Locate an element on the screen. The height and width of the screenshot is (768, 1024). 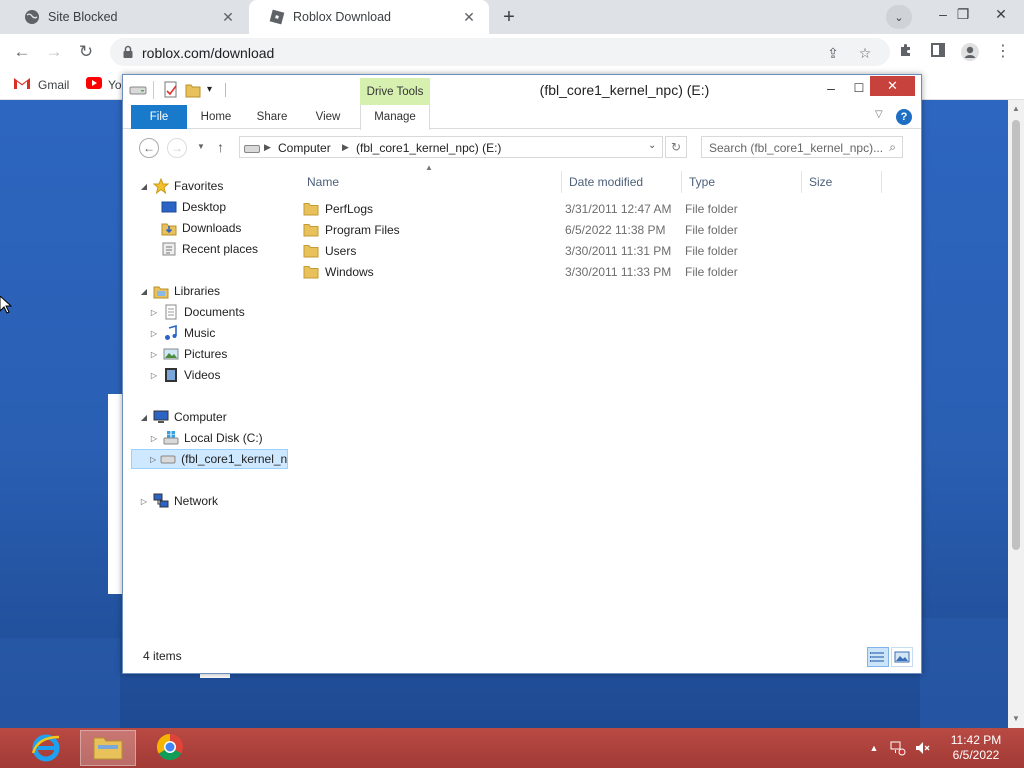
close-window-button: ✕ is located at coordinates (892, 86).